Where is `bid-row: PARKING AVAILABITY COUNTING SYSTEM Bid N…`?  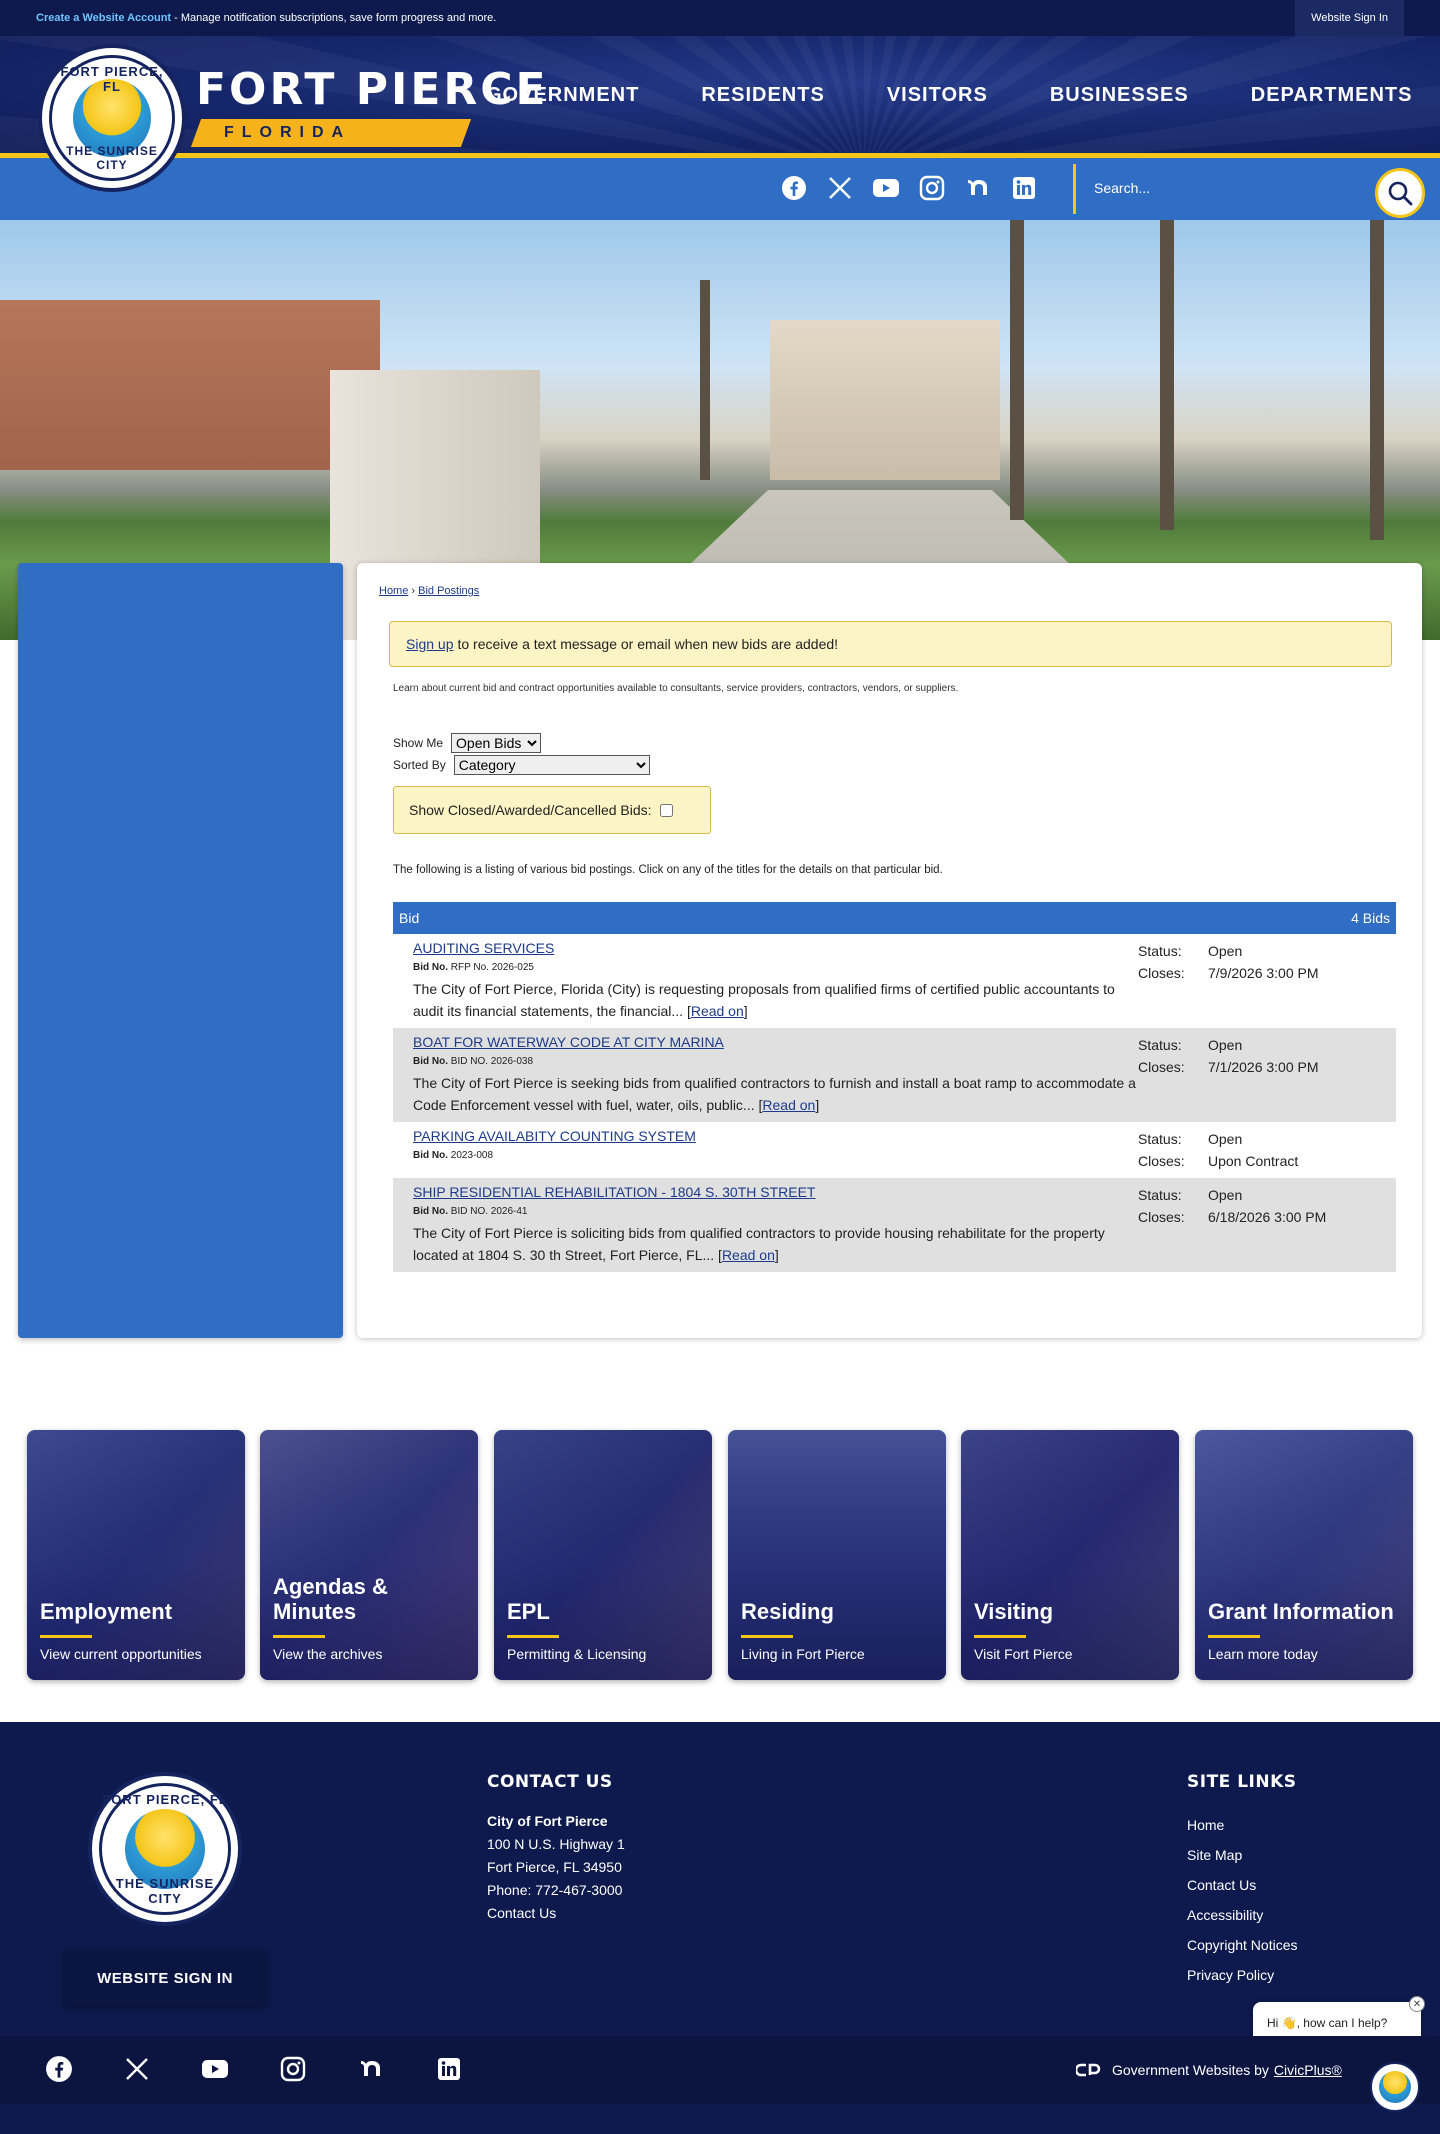 bid-row: PARKING AVAILABITY COUNTING SYSTEM Bid N… is located at coordinates (894, 1150).